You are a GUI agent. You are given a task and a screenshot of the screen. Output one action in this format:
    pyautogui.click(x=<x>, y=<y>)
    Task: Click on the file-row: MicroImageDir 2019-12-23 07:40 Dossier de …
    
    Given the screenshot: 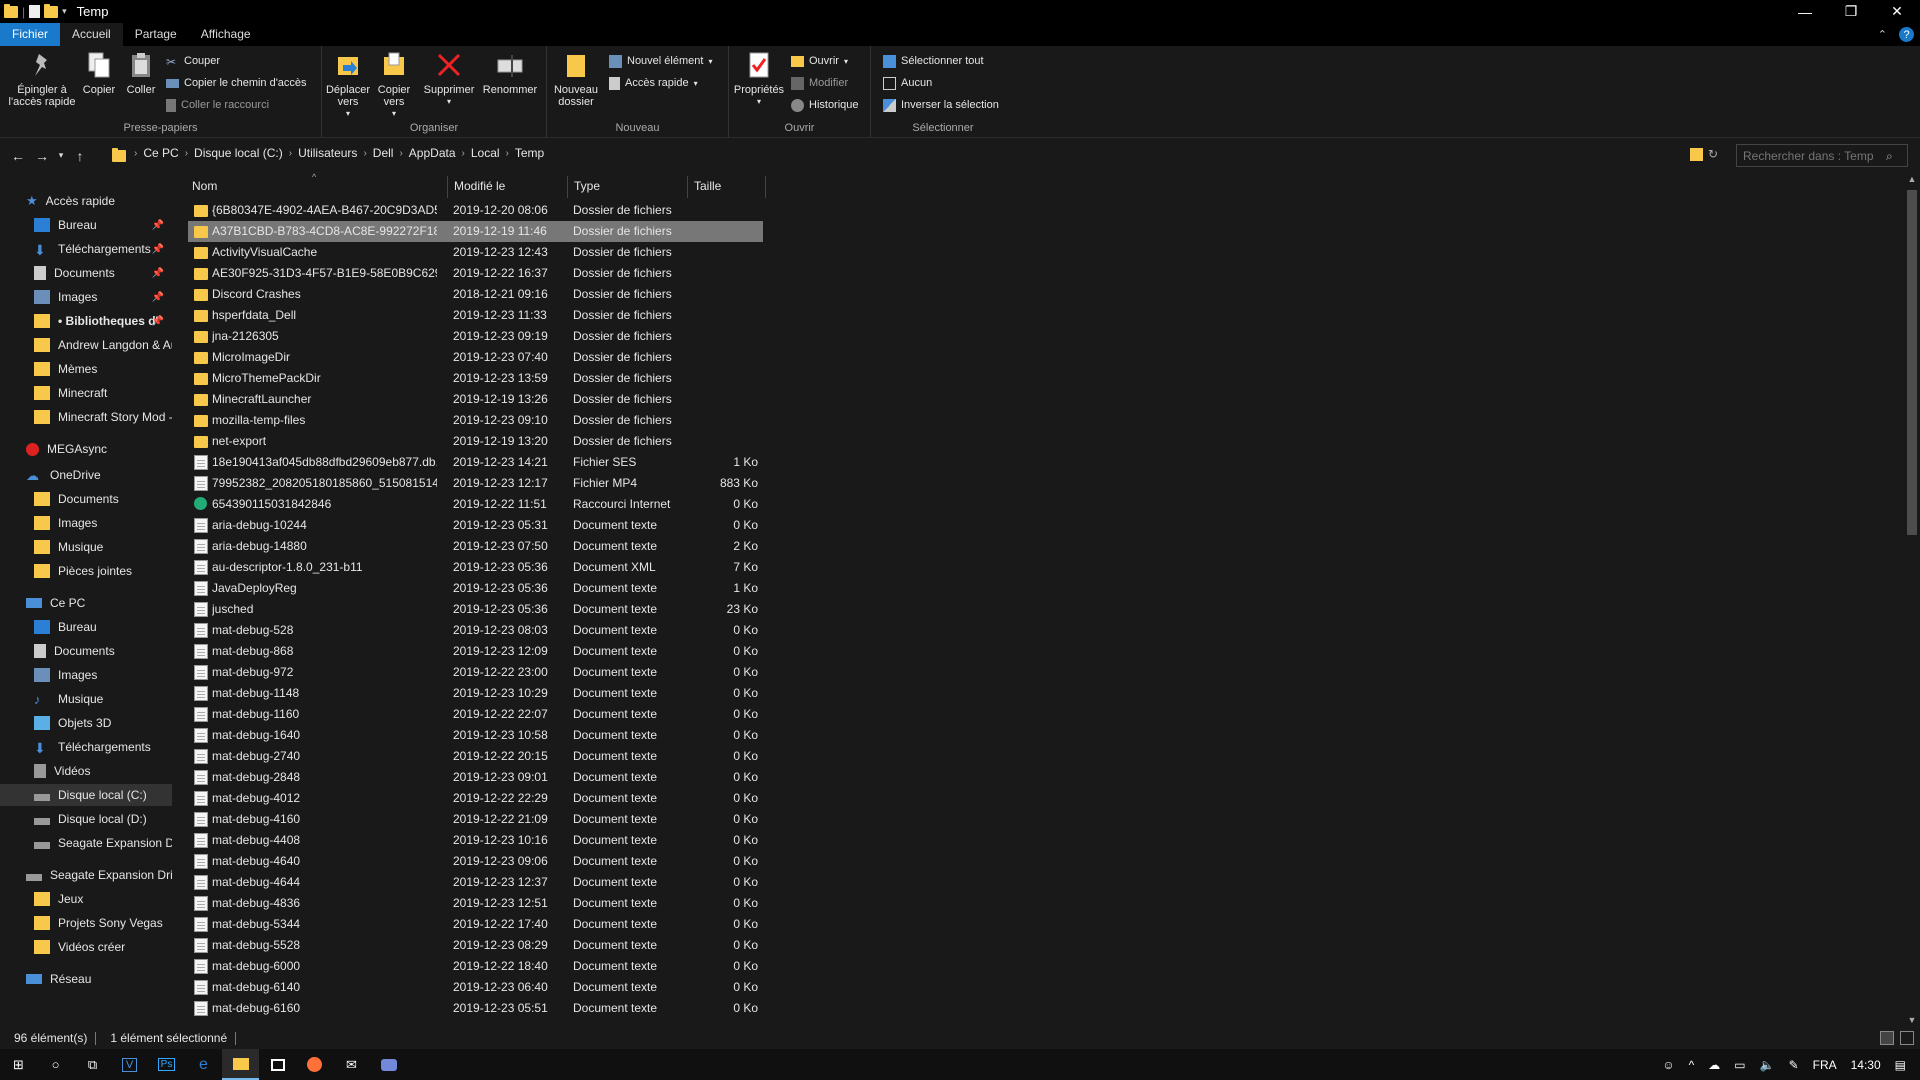 What is the action you would take?
    pyautogui.click(x=475, y=357)
    